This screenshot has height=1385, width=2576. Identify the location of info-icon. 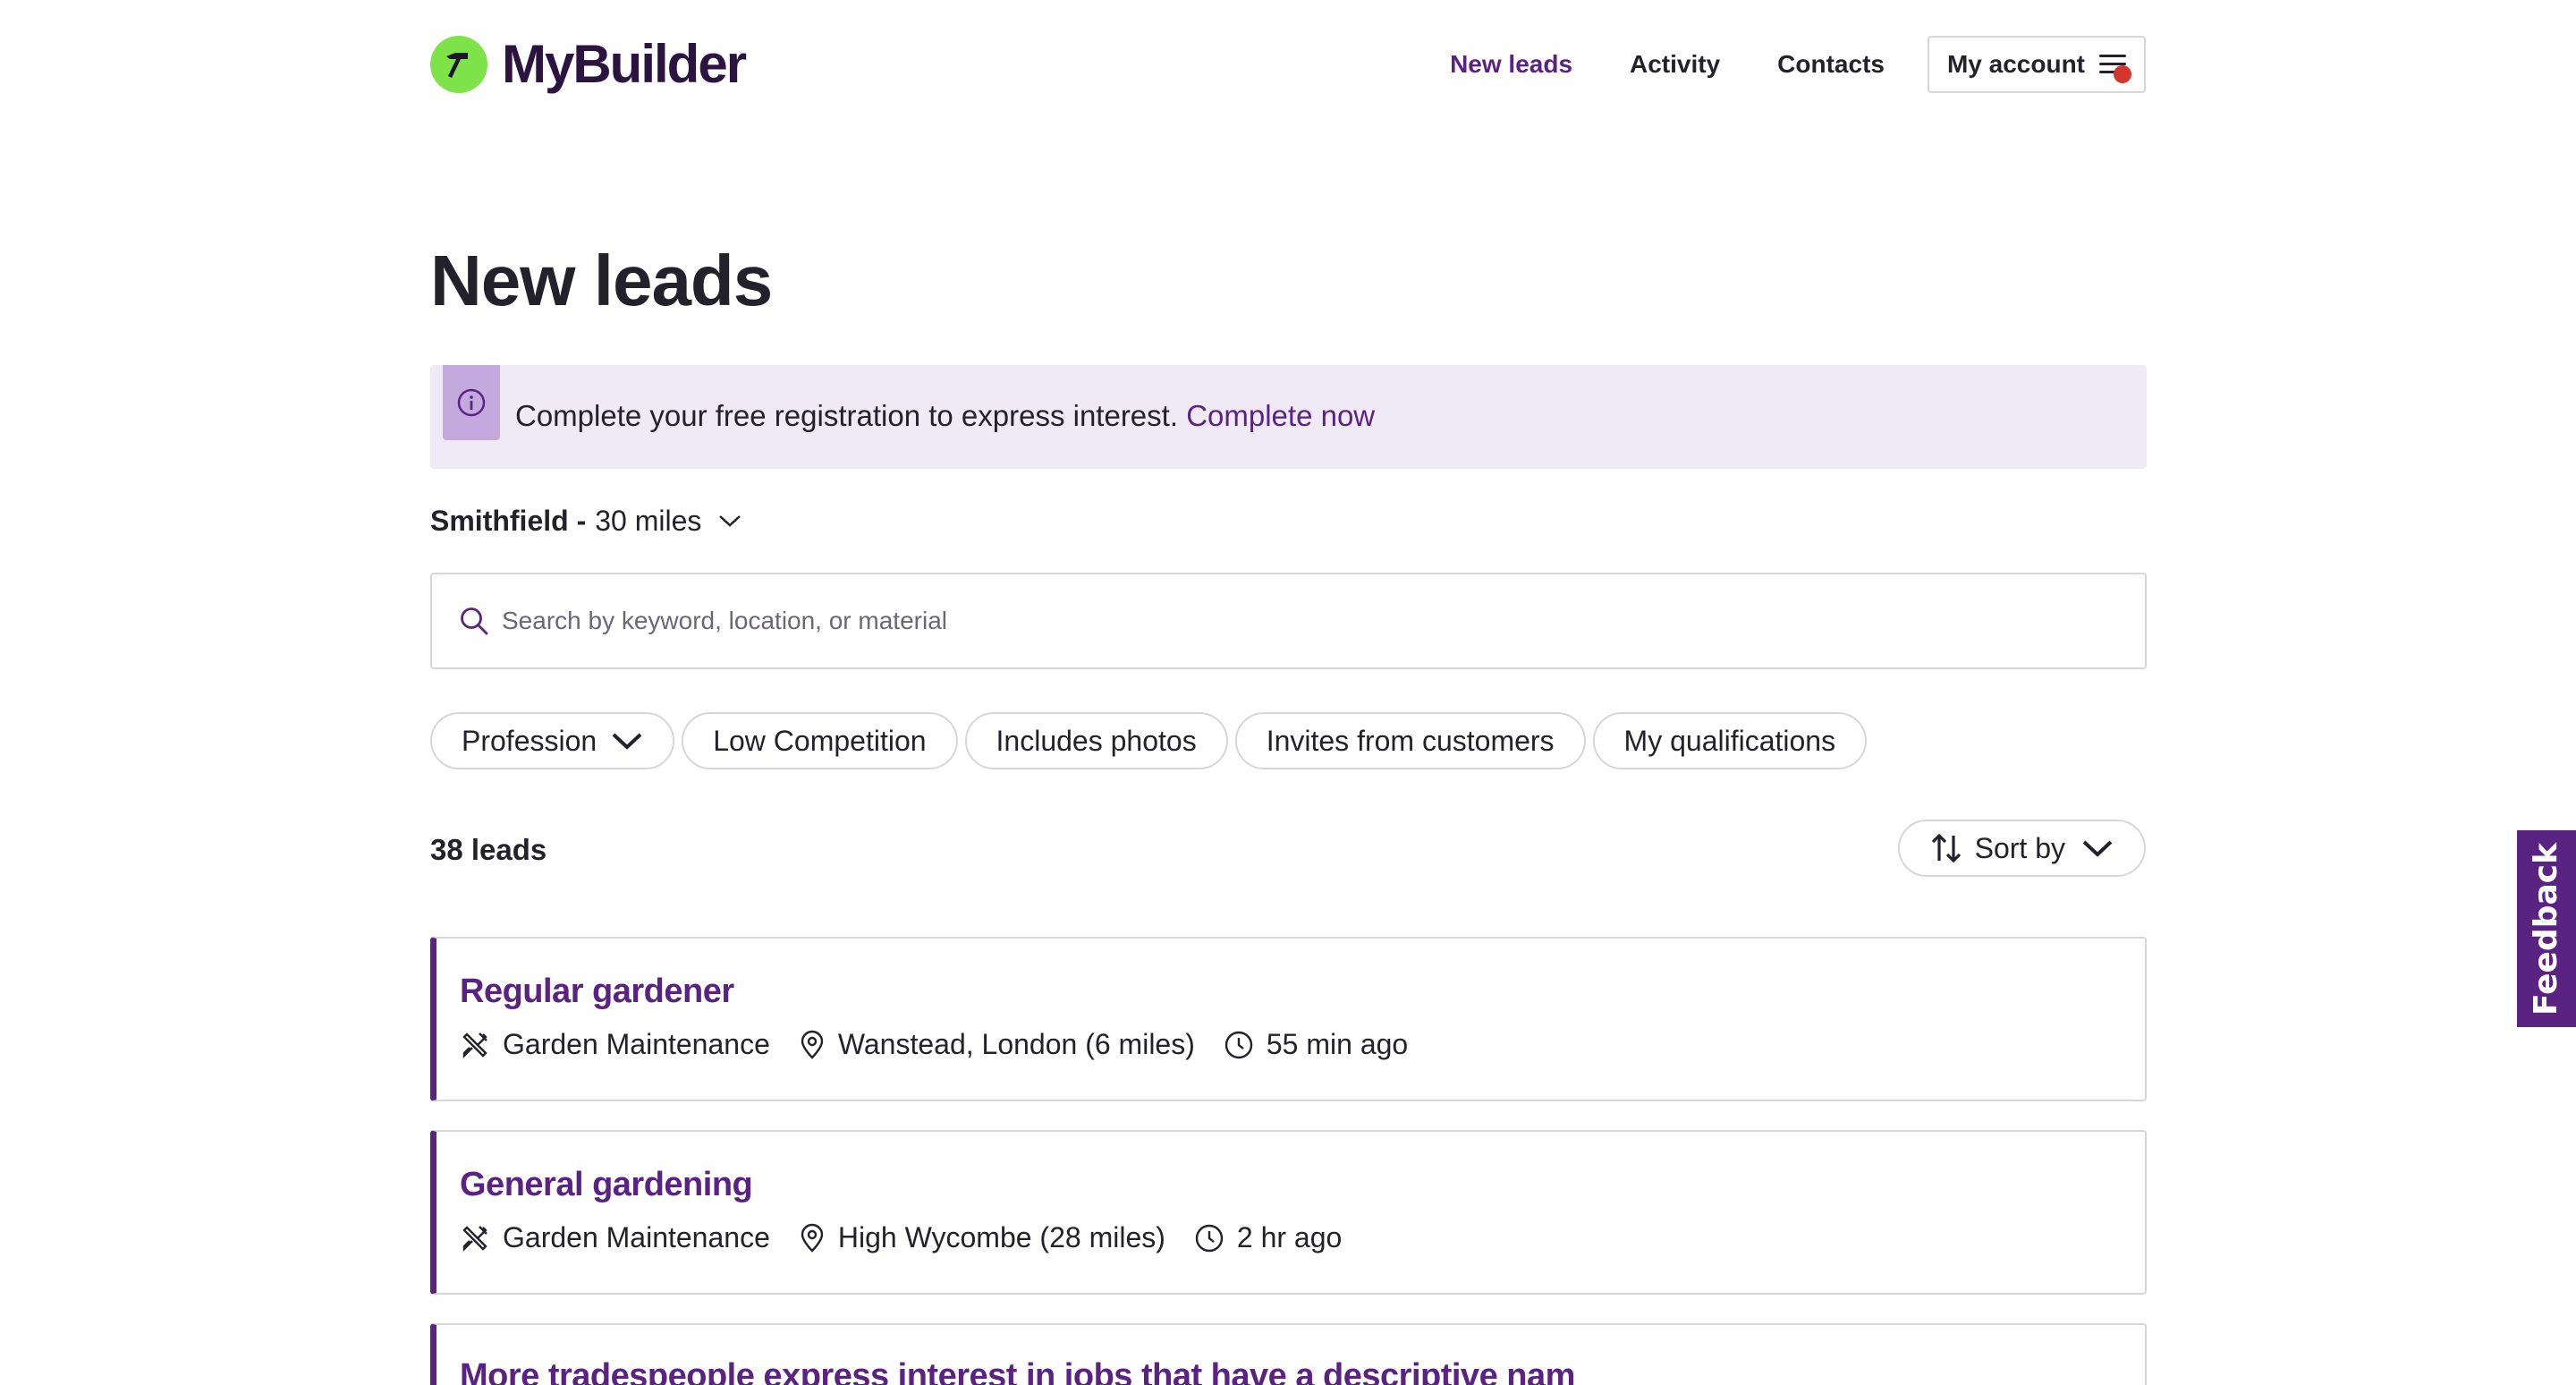
(471, 402).